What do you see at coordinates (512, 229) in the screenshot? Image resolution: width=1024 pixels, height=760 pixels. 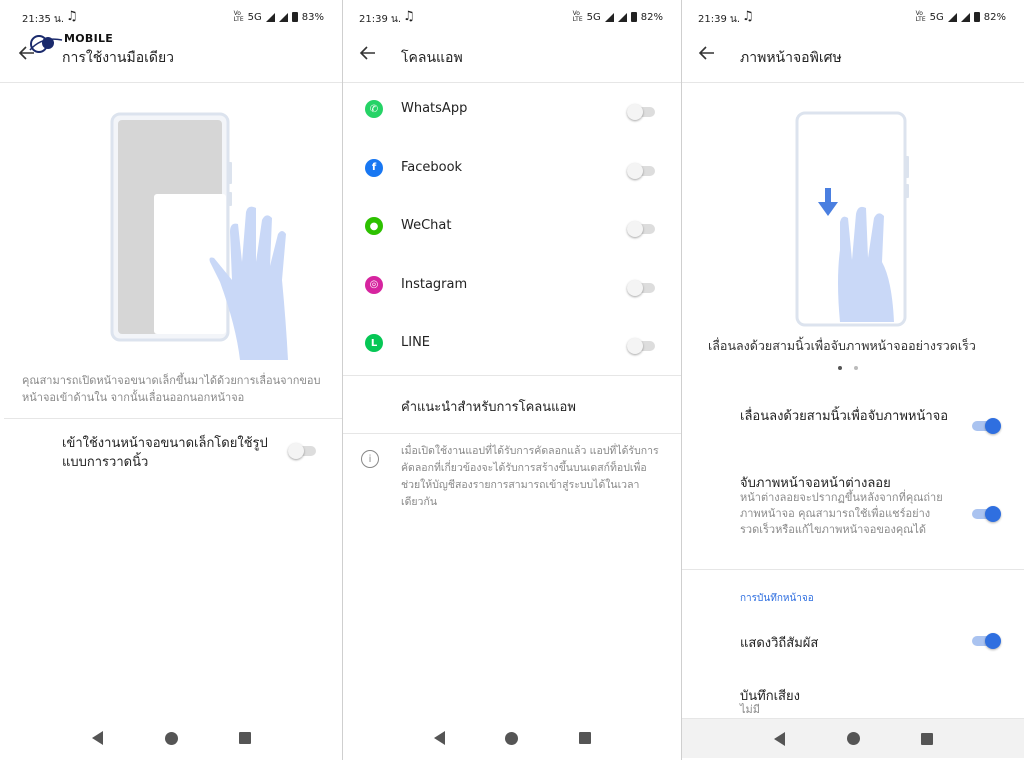 I see `clone-app-row: ● WeChat` at bounding box center [512, 229].